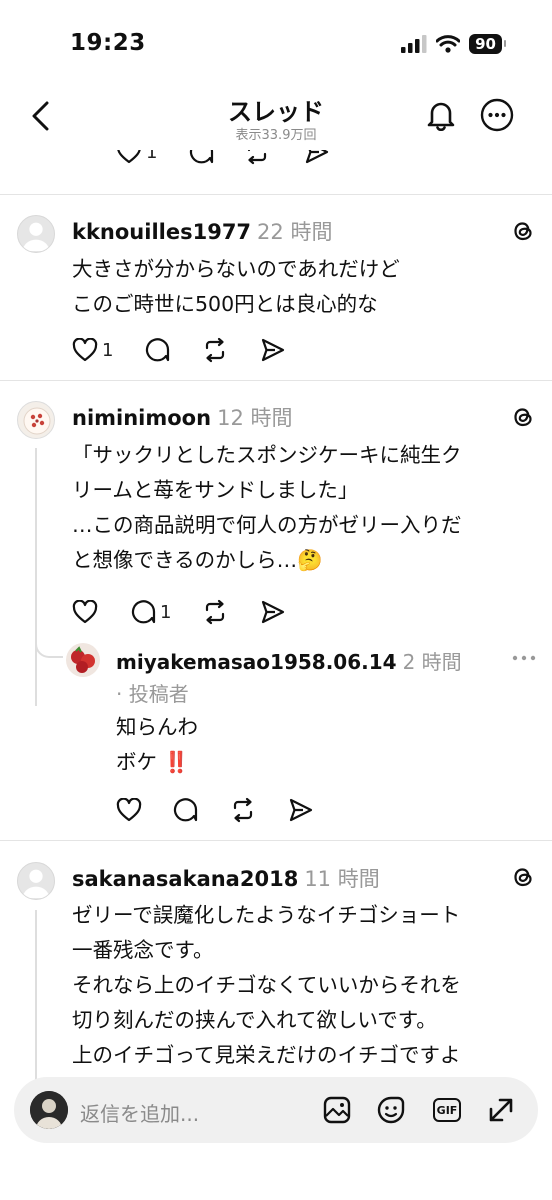 The width and height of the screenshot is (552, 1200). What do you see at coordinates (276, 162) in the screenshot?
I see `previous-post-actions: 1` at bounding box center [276, 162].